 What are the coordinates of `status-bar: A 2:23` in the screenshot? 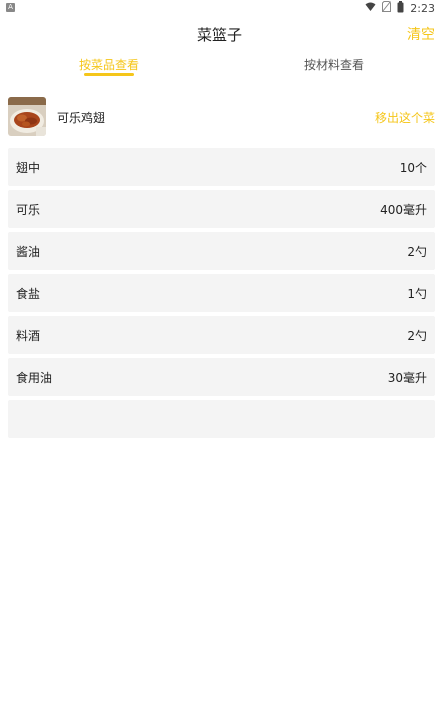 It's located at (219, 8).